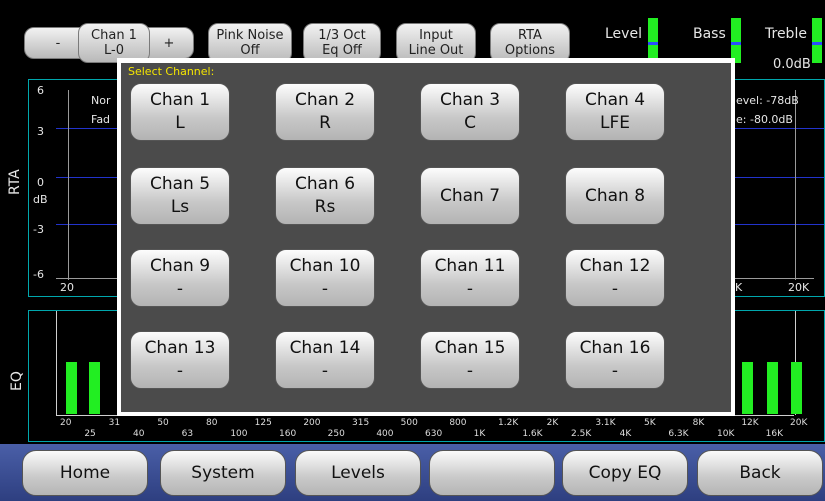 The image size is (825, 501). I want to click on eq-freq-label: 160, so click(288, 434).